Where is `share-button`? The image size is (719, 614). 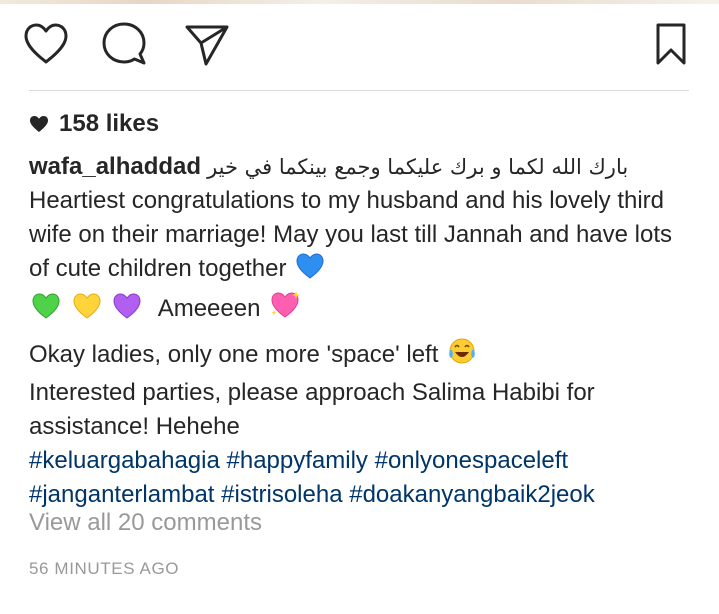 share-button is located at coordinates (207, 44).